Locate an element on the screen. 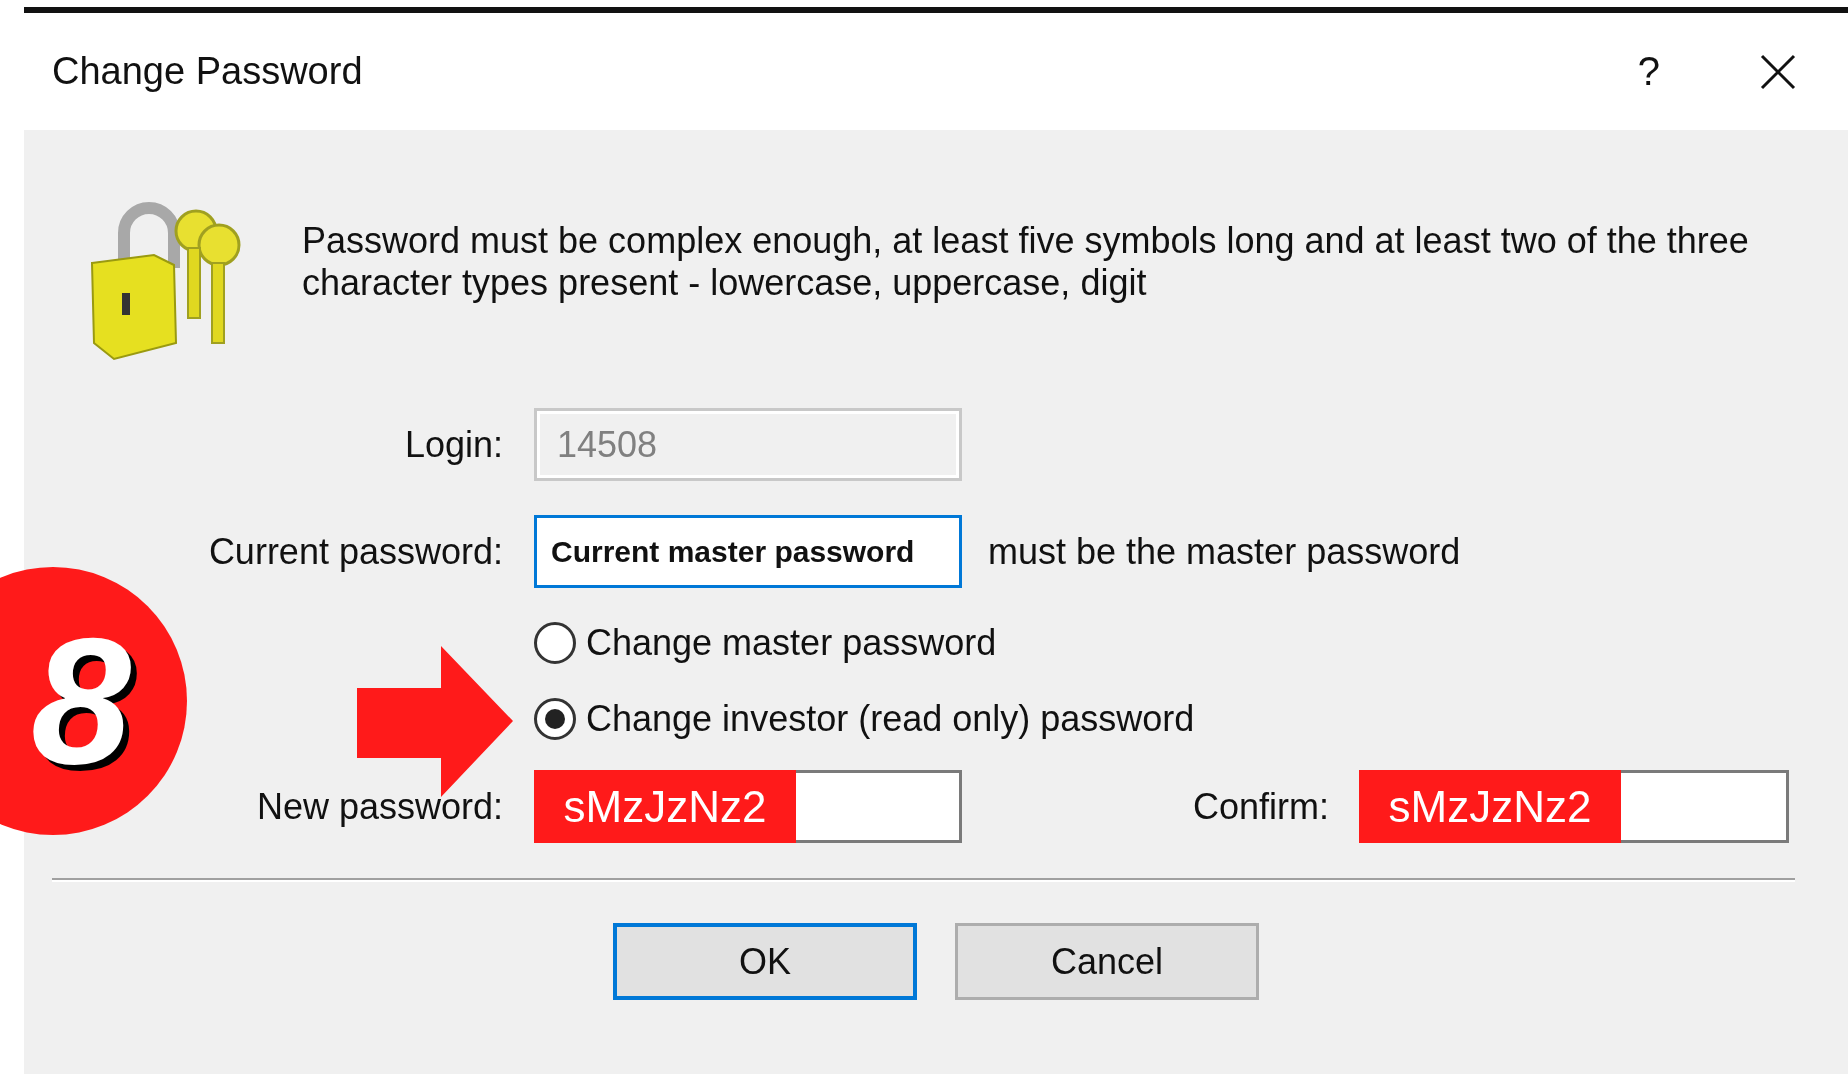 This screenshot has width=1848, height=1074. current-password-field: Current master password is located at coordinates (748, 551).